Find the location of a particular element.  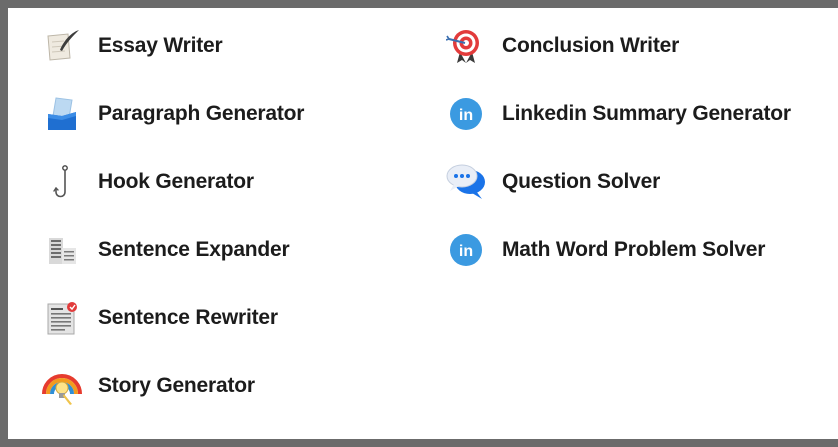

tool-label: Question Solver is located at coordinates (581, 181).